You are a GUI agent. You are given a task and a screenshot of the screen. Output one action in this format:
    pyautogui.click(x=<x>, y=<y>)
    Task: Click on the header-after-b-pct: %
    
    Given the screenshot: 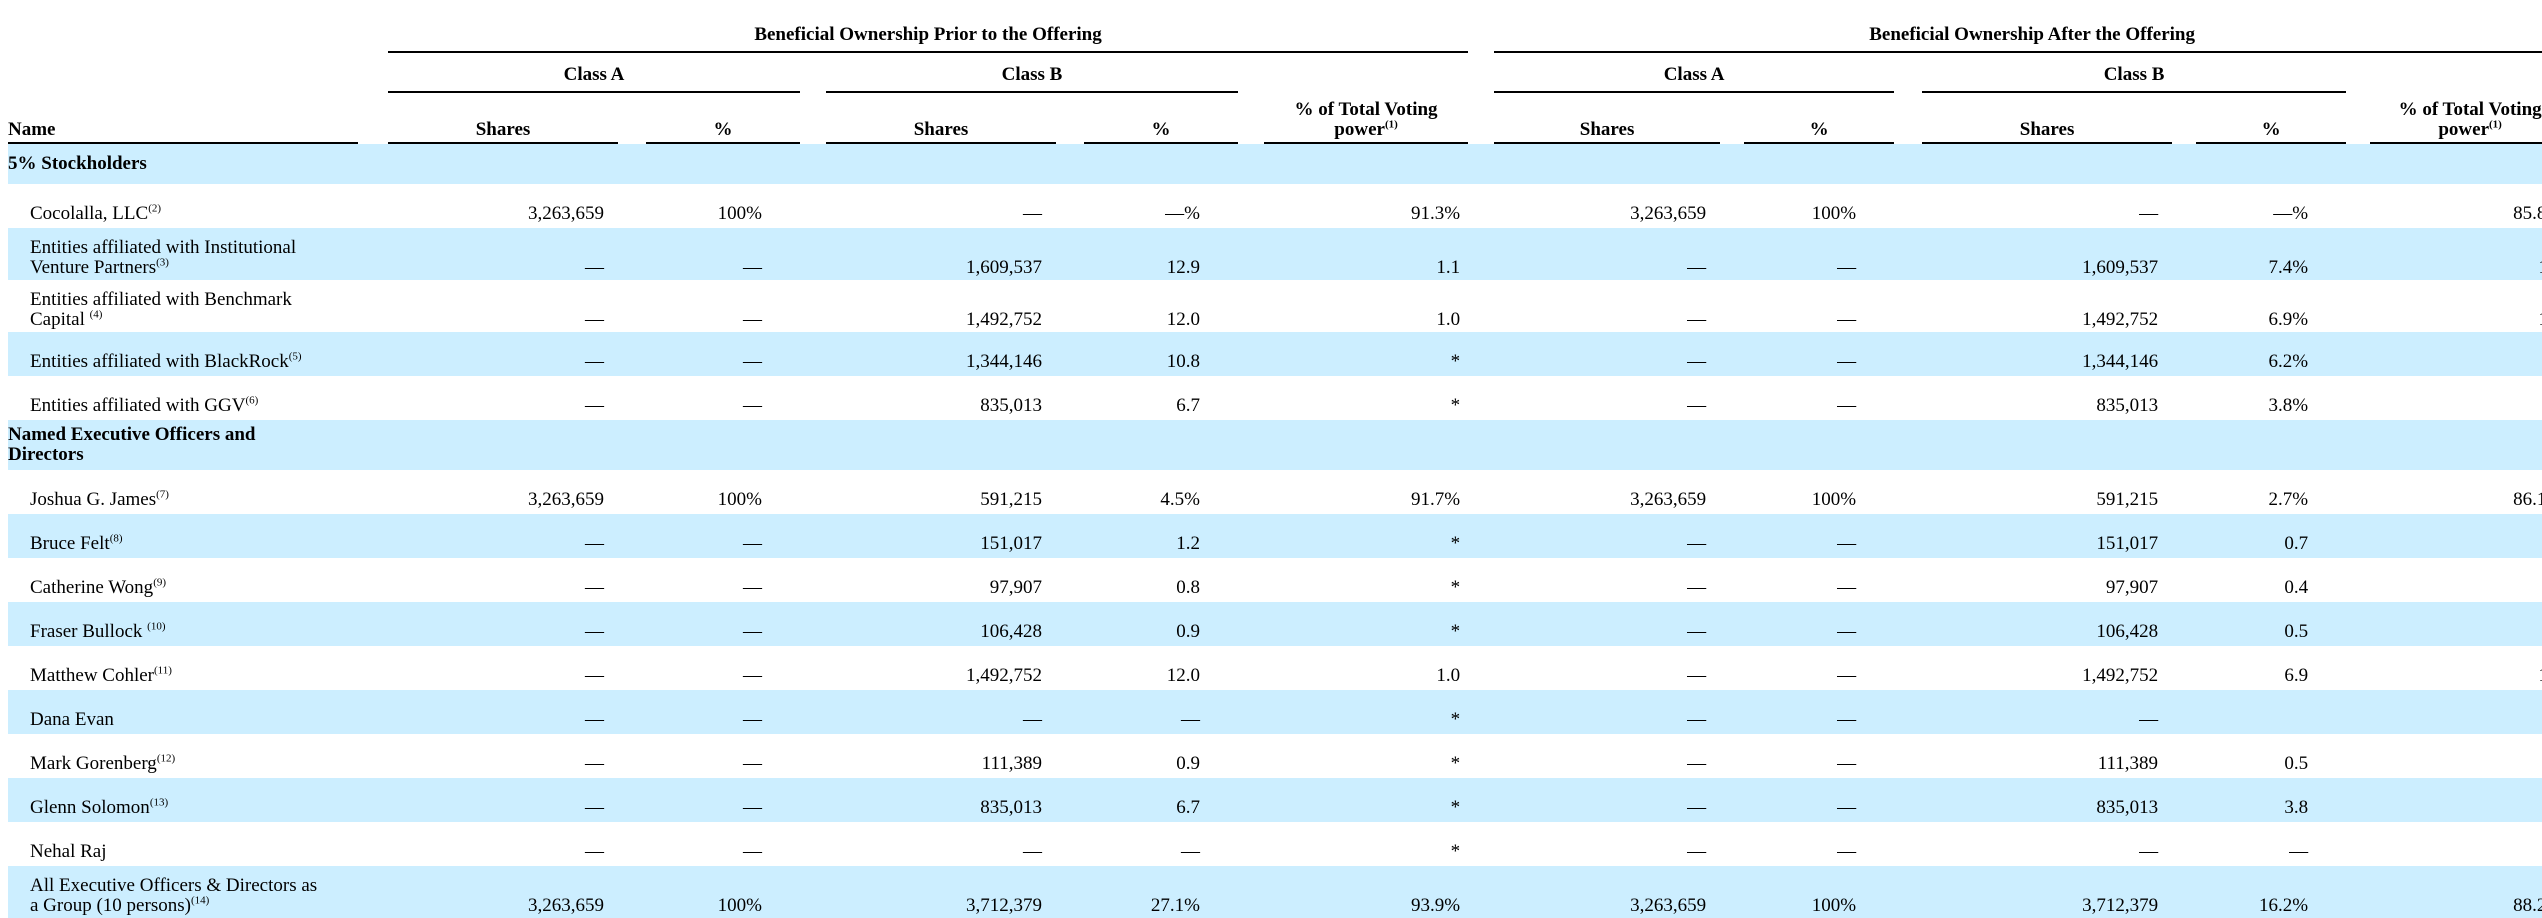 What is the action you would take?
    pyautogui.click(x=2271, y=122)
    